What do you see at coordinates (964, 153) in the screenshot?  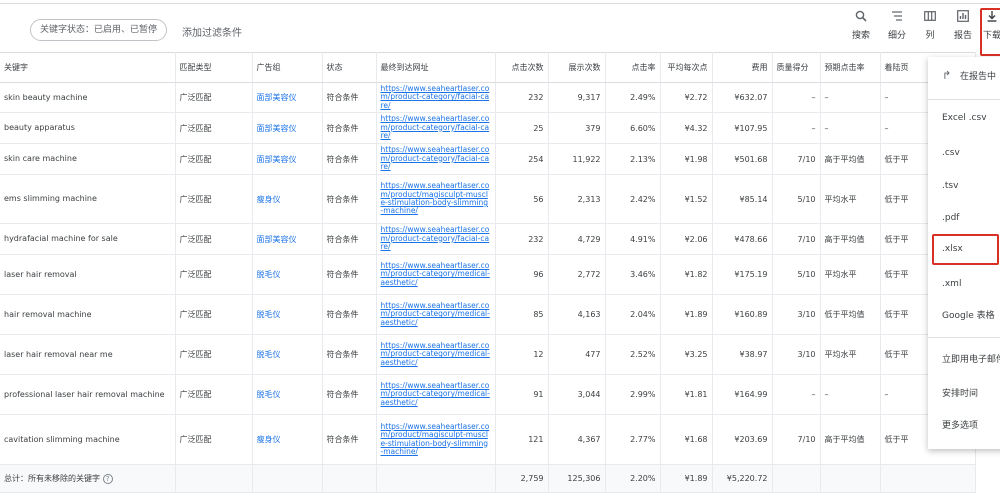 I see `menu-item-csv: .csv` at bounding box center [964, 153].